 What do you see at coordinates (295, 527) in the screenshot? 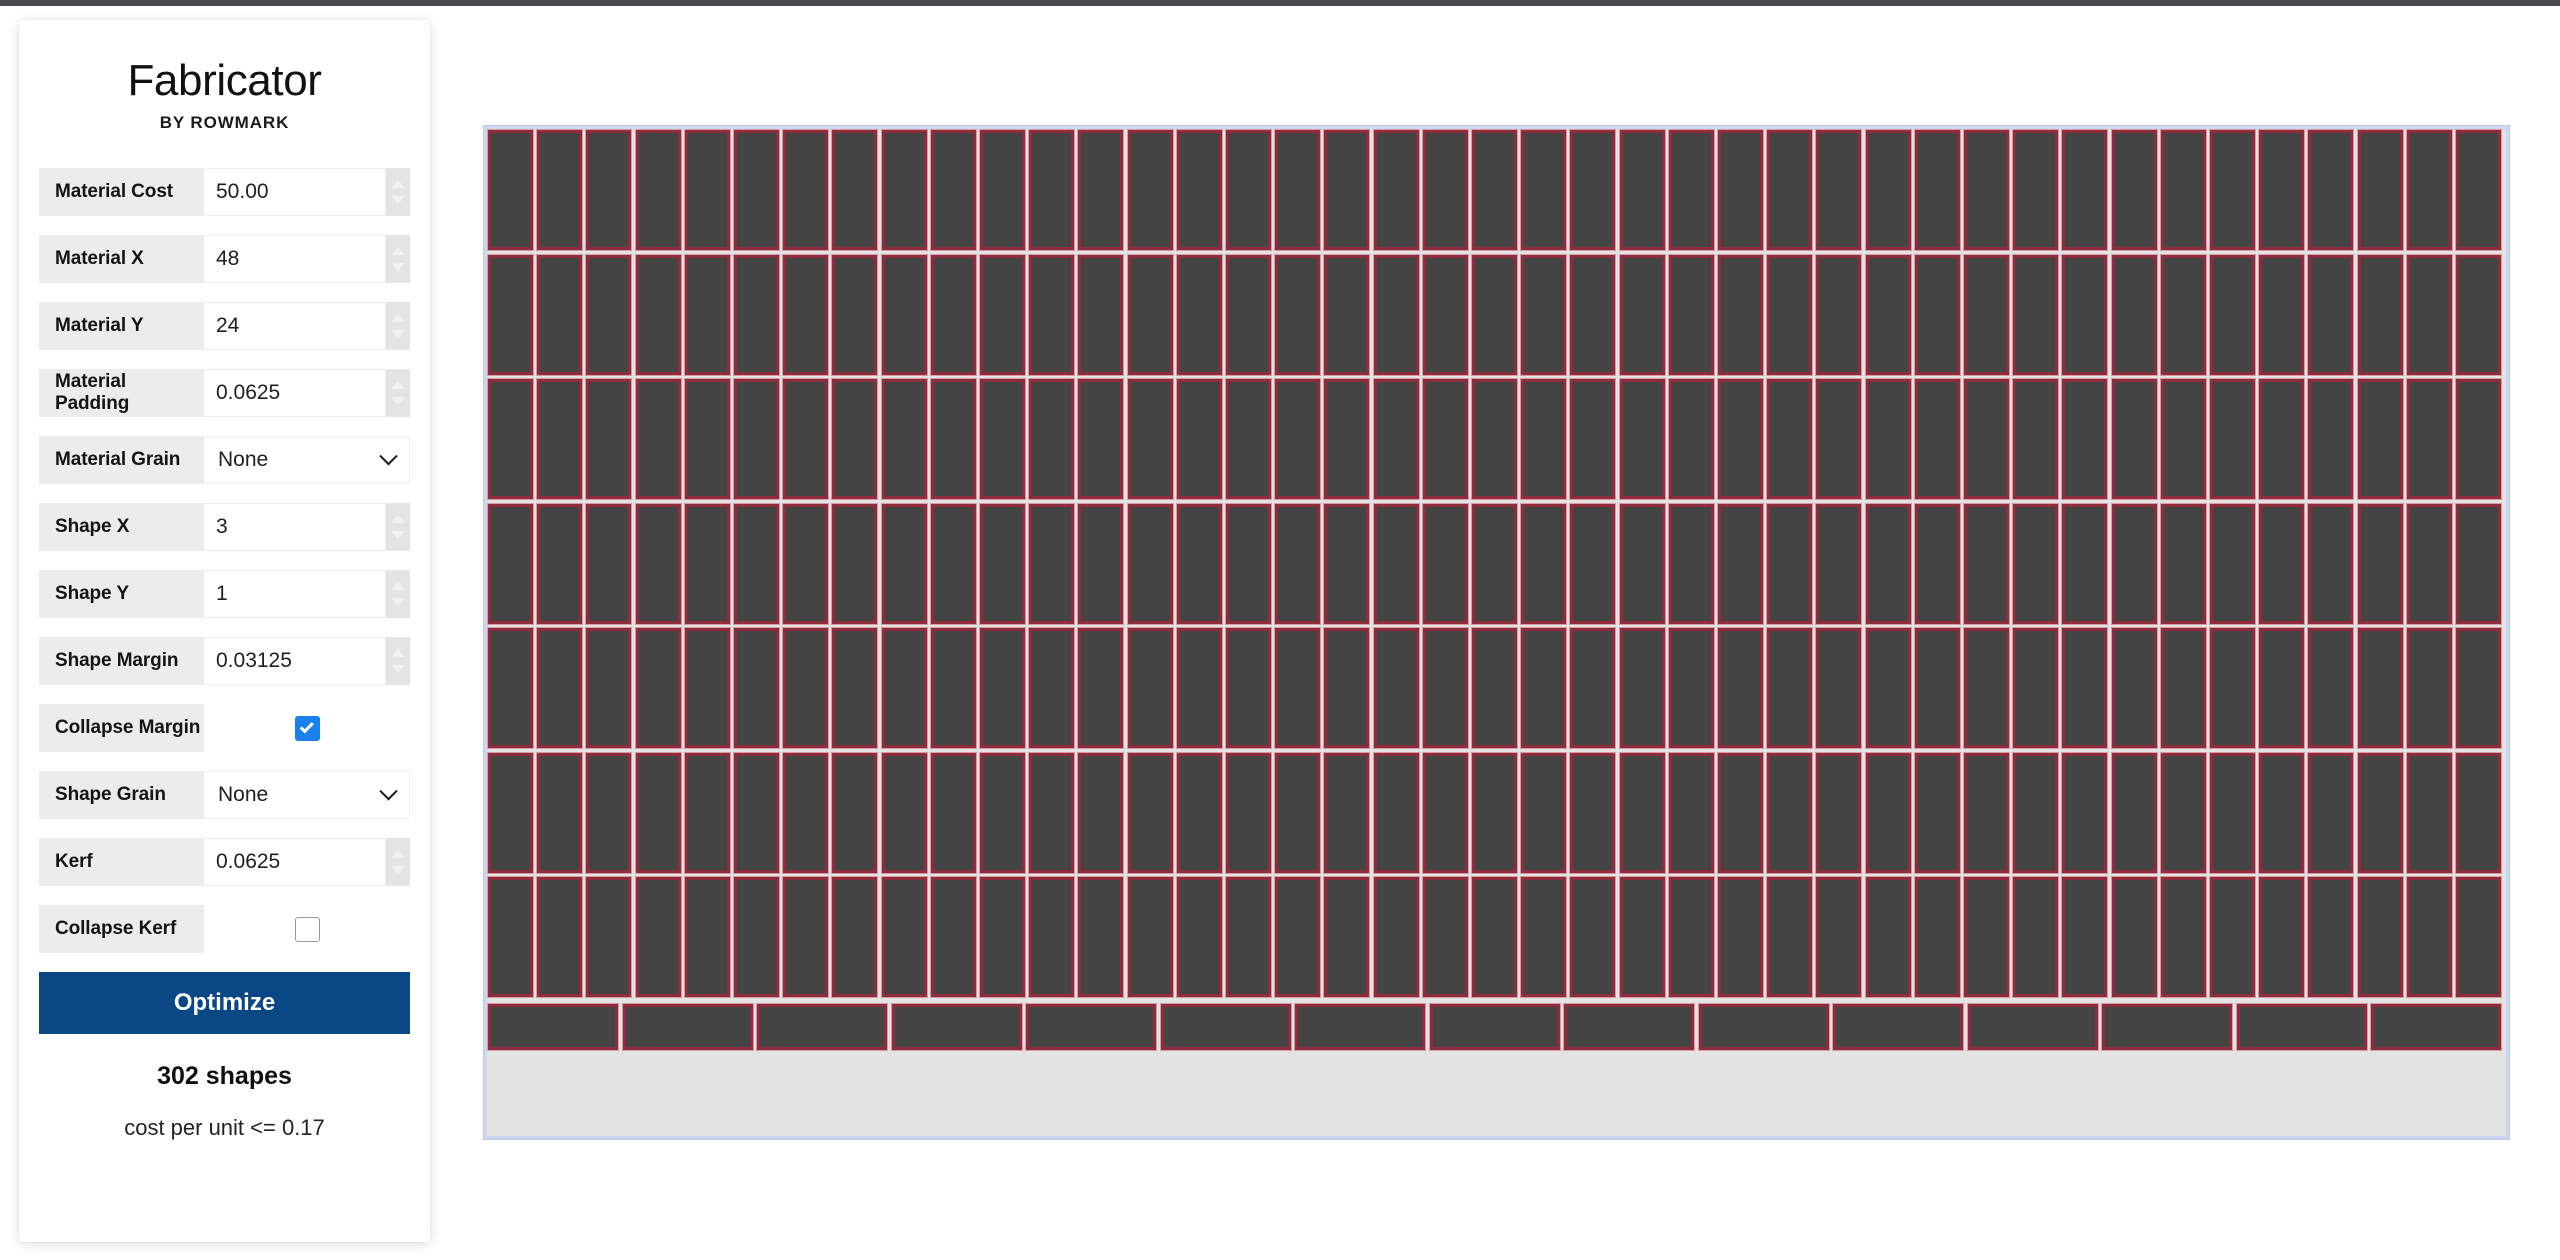
I see `number-input: 3` at bounding box center [295, 527].